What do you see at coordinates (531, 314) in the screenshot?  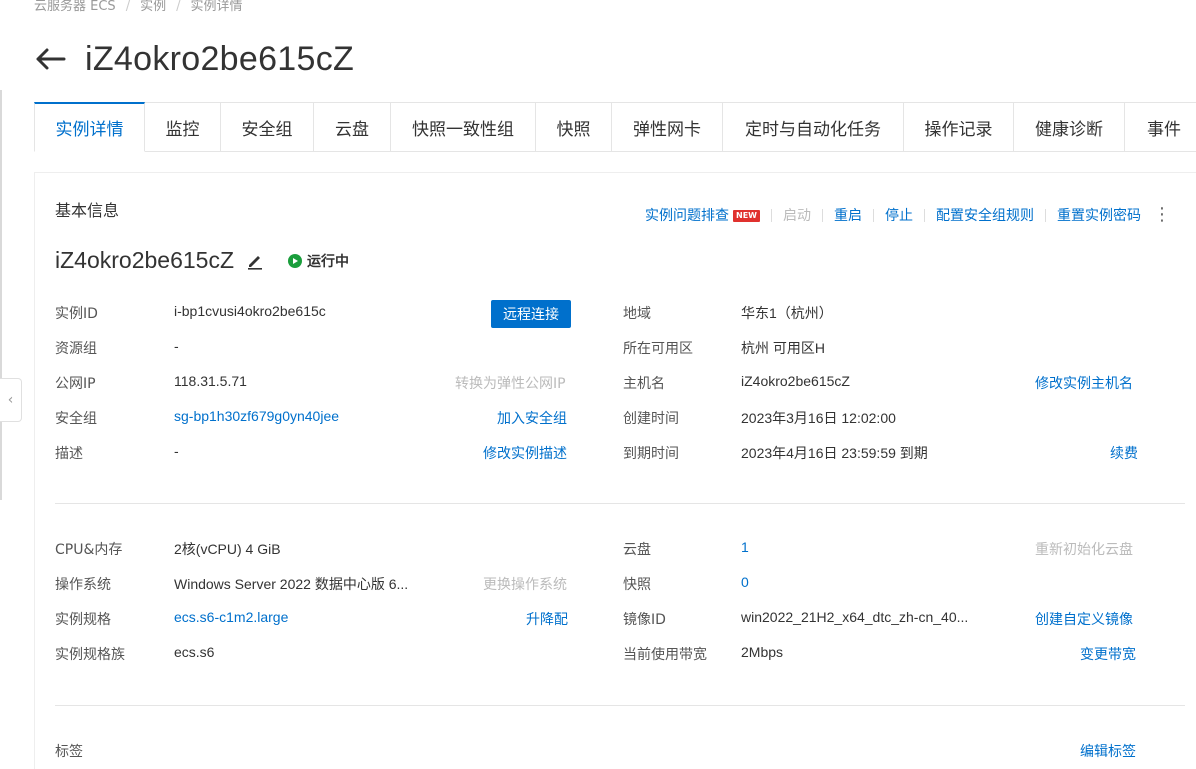 I see `remote-connect-button: 远程连接` at bounding box center [531, 314].